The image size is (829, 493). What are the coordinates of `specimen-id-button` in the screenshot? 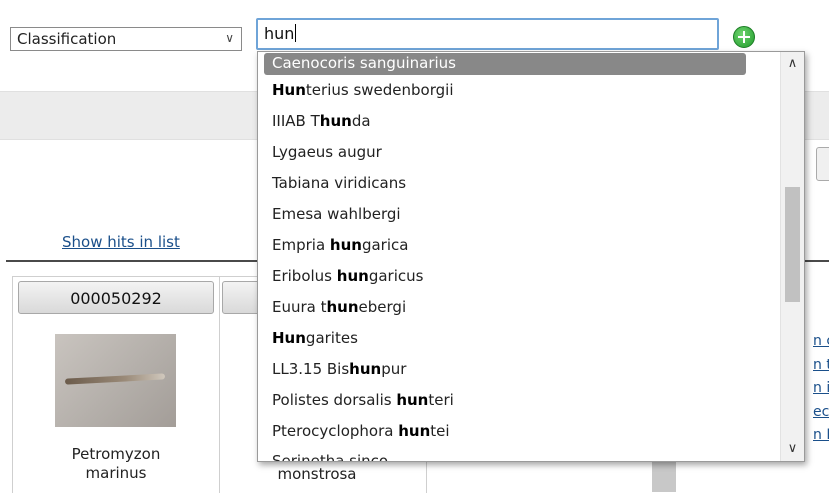 It's located at (242, 297).